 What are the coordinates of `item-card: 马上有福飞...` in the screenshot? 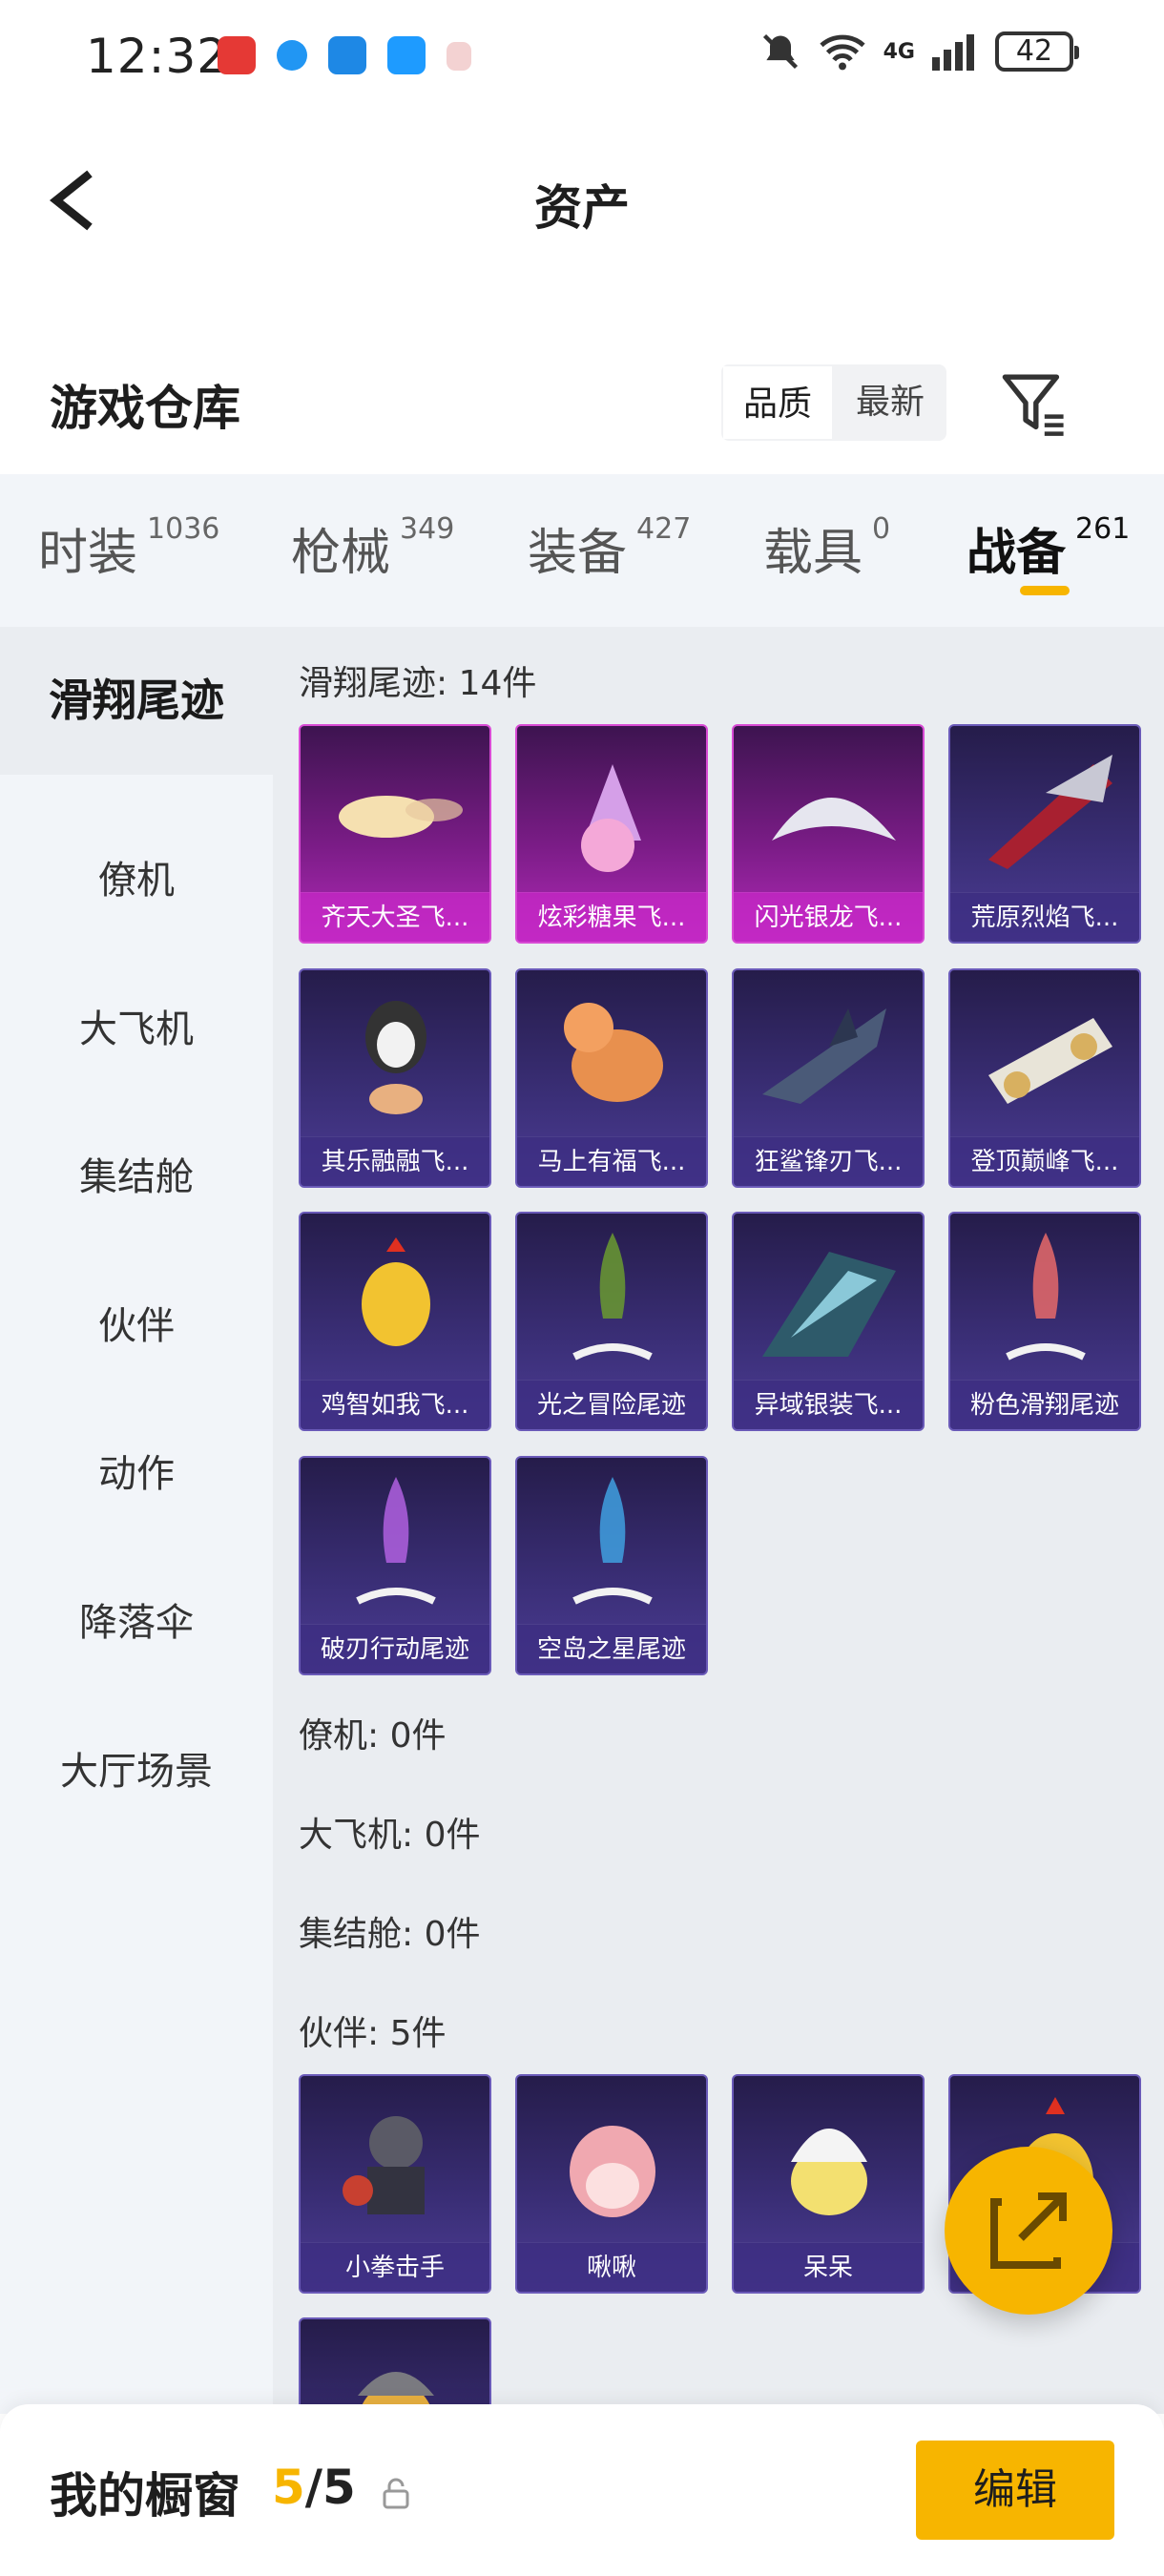 It's located at (611, 1078).